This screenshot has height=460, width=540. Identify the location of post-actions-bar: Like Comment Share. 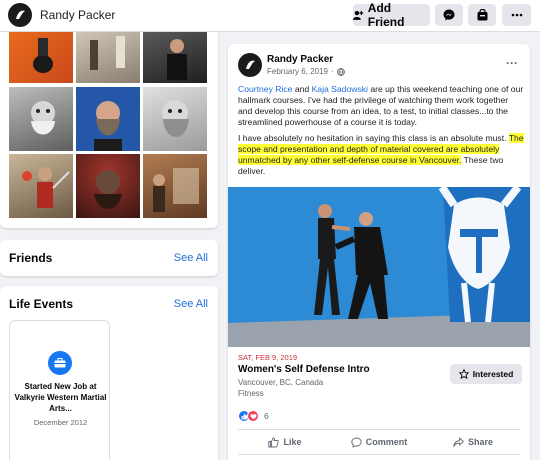
(379, 442).